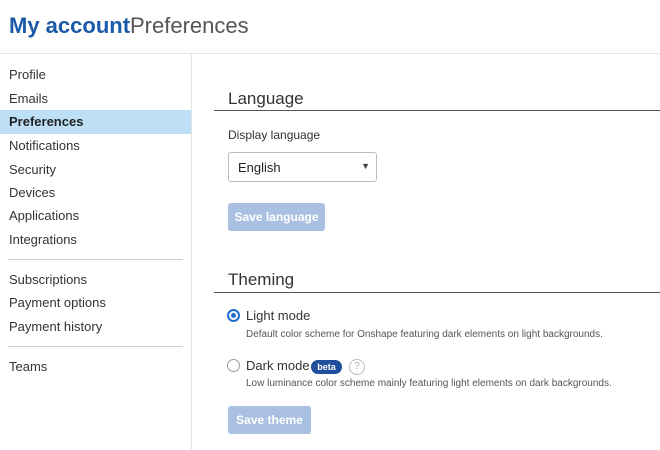 The width and height of the screenshot is (660, 450). What do you see at coordinates (95, 146) in the screenshot?
I see `sidebar-item-notifications: Notifications` at bounding box center [95, 146].